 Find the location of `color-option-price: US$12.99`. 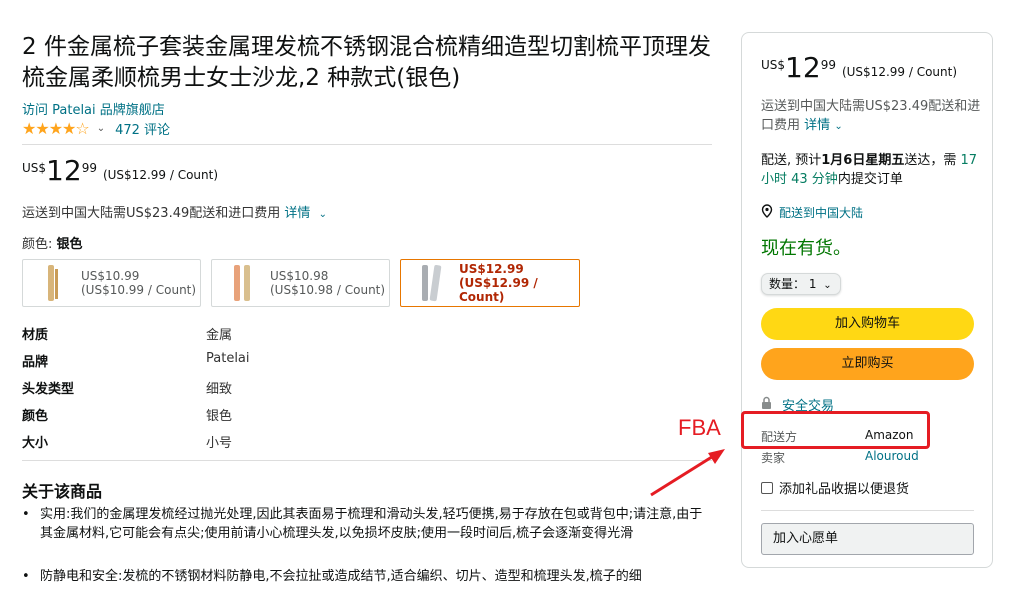

color-option-price: US$12.99 is located at coordinates (491, 269).